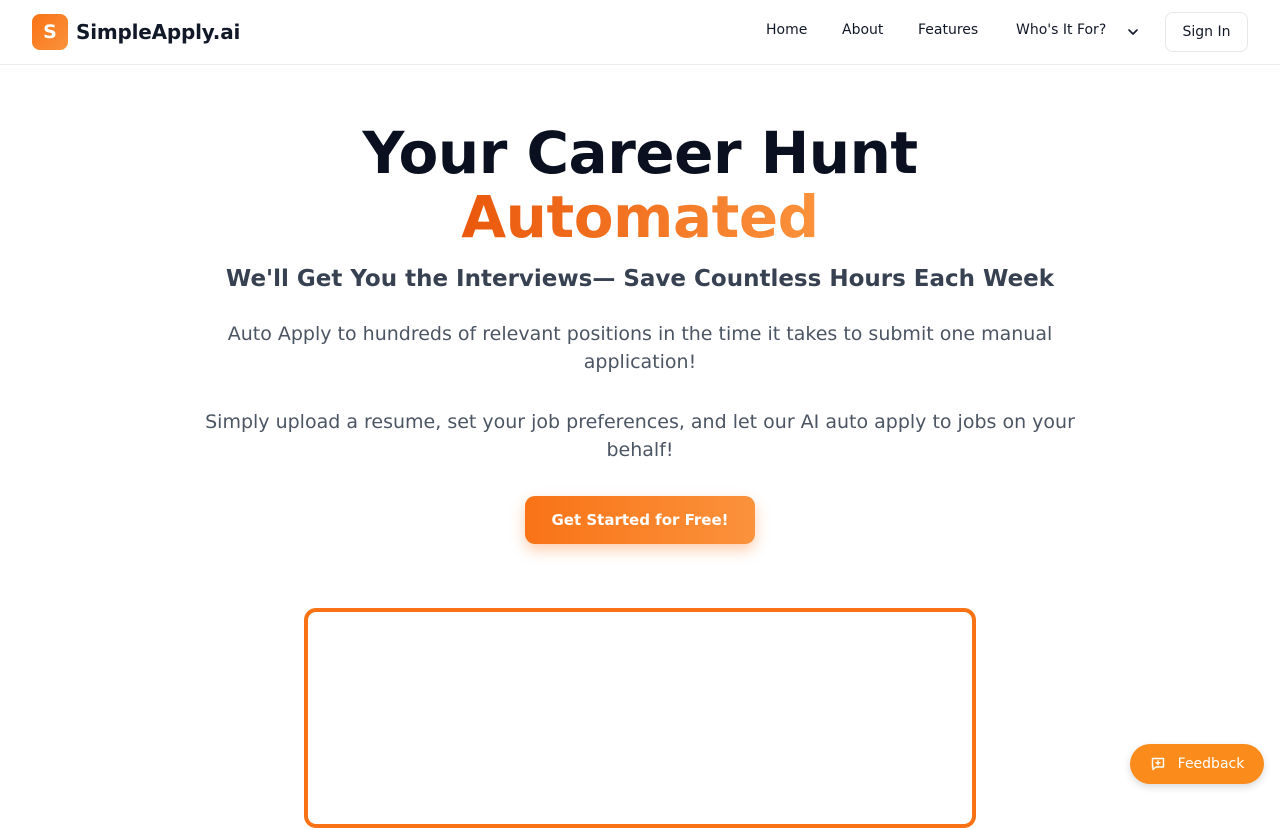 The image size is (1280, 828). Describe the element at coordinates (1206, 32) in the screenshot. I see `sign-in-button: Sign In` at that location.